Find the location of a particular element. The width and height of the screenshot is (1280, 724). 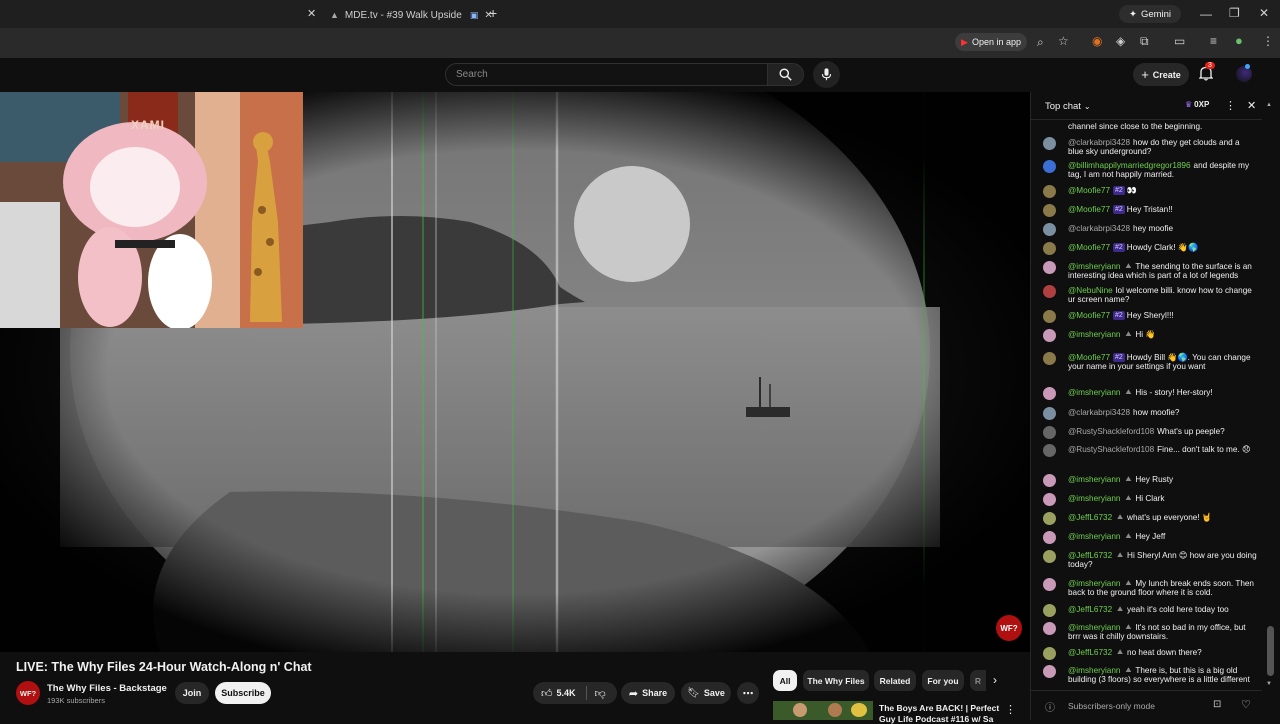

new-tab-icon: + is located at coordinates (493, 13).